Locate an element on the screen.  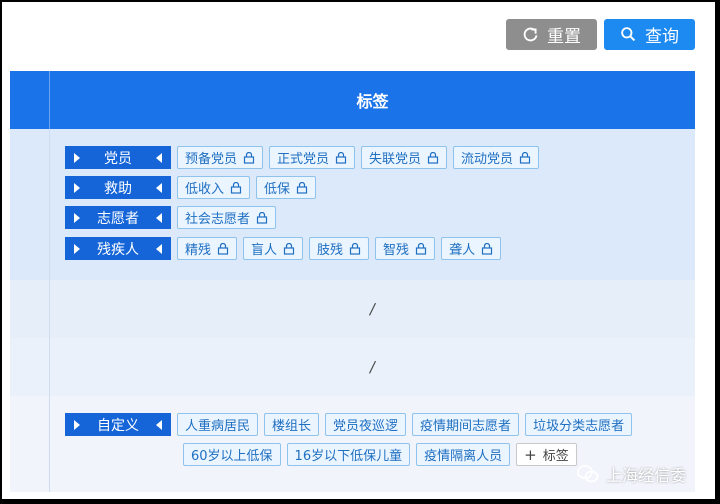
plus-icon: + is located at coordinates (530, 454).